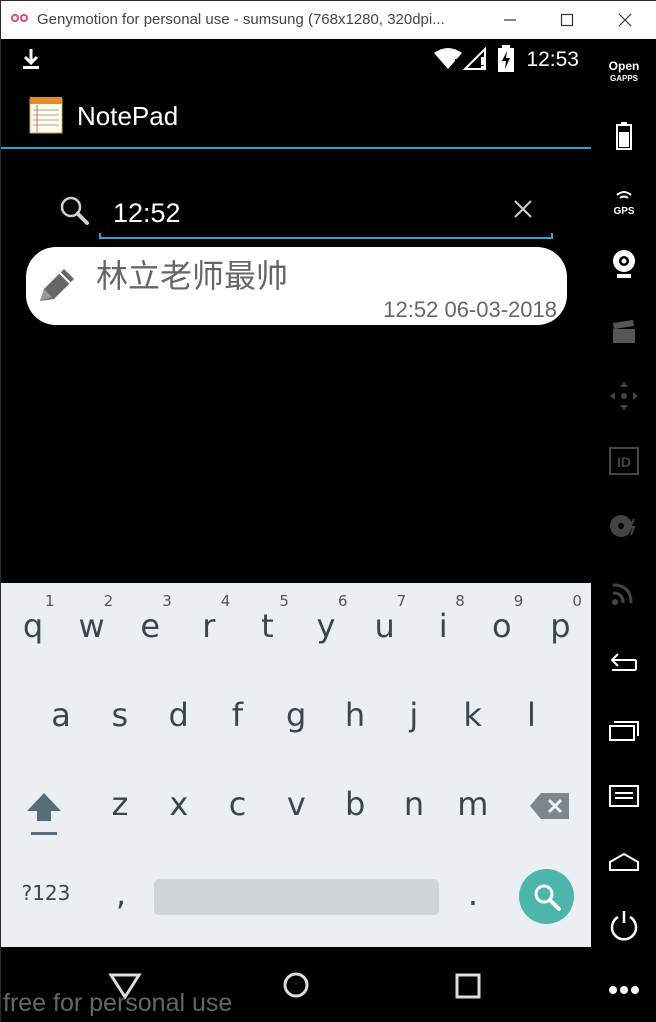 The height and width of the screenshot is (1022, 656). Describe the element at coordinates (355, 715) in the screenshot. I see `key-h: h` at that location.